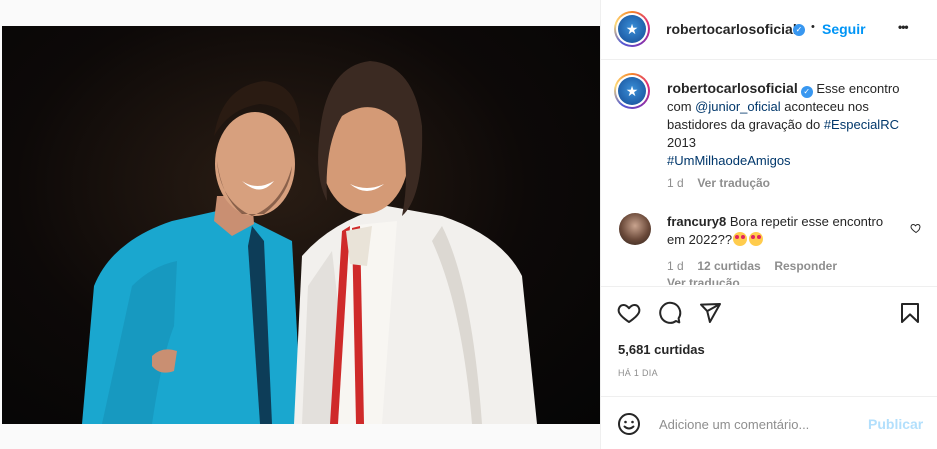 Image resolution: width=937 pixels, height=449 pixels. I want to click on caption-author-avatar: ★, so click(632, 91).